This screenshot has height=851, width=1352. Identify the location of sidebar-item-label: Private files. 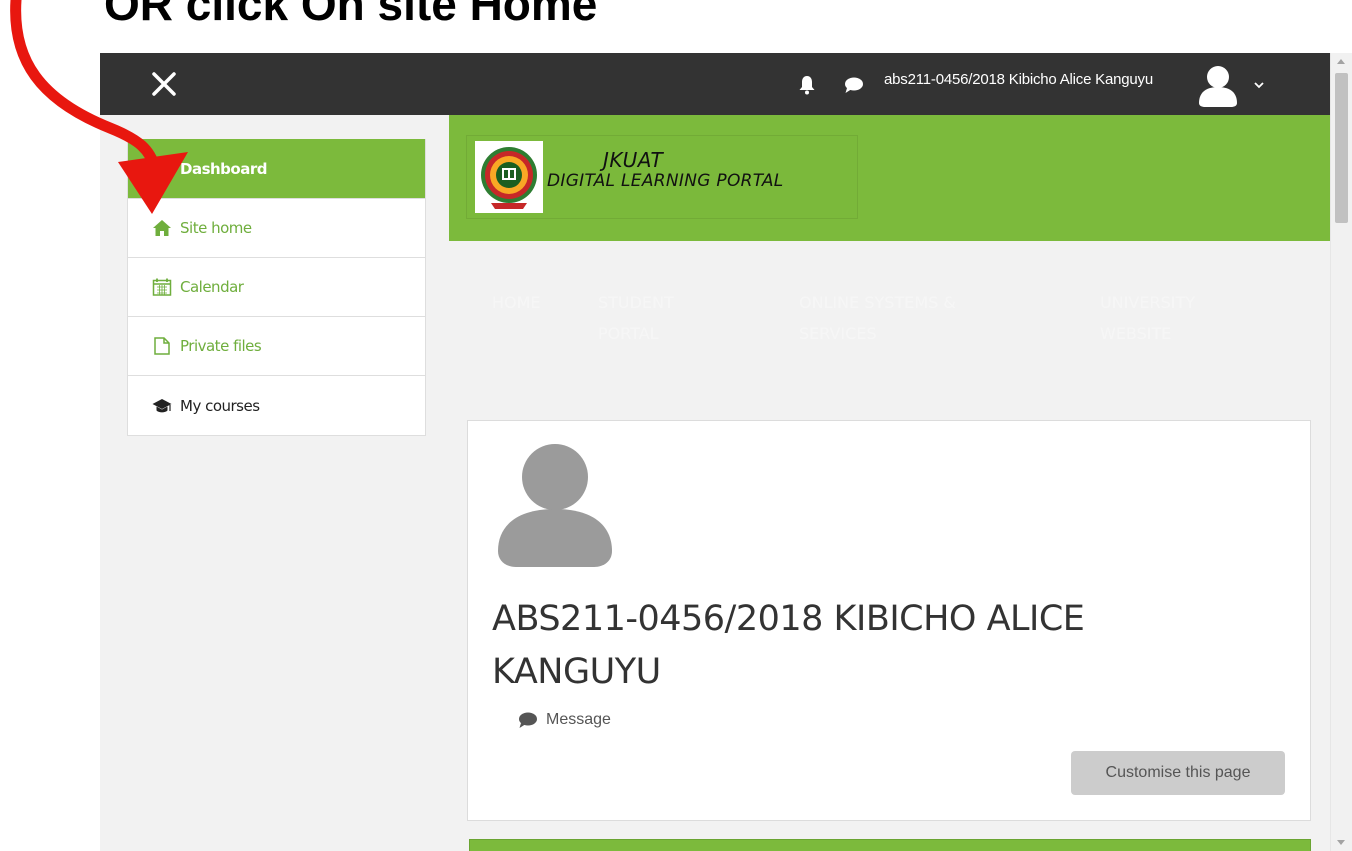
(221, 346).